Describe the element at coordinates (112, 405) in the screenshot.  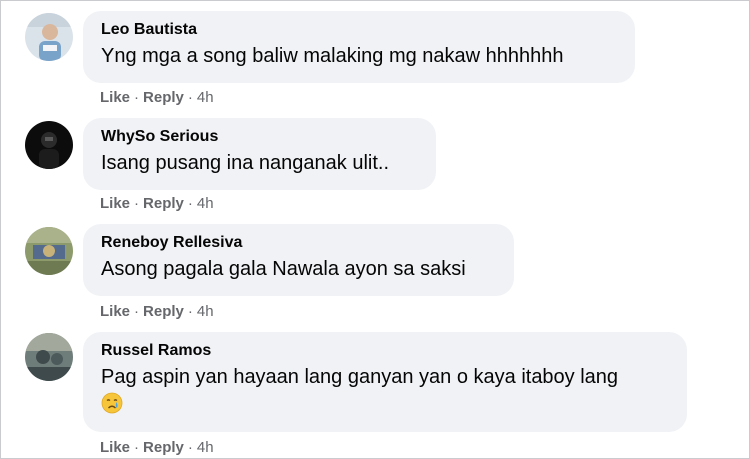
I see `crying-face-emoji` at that location.